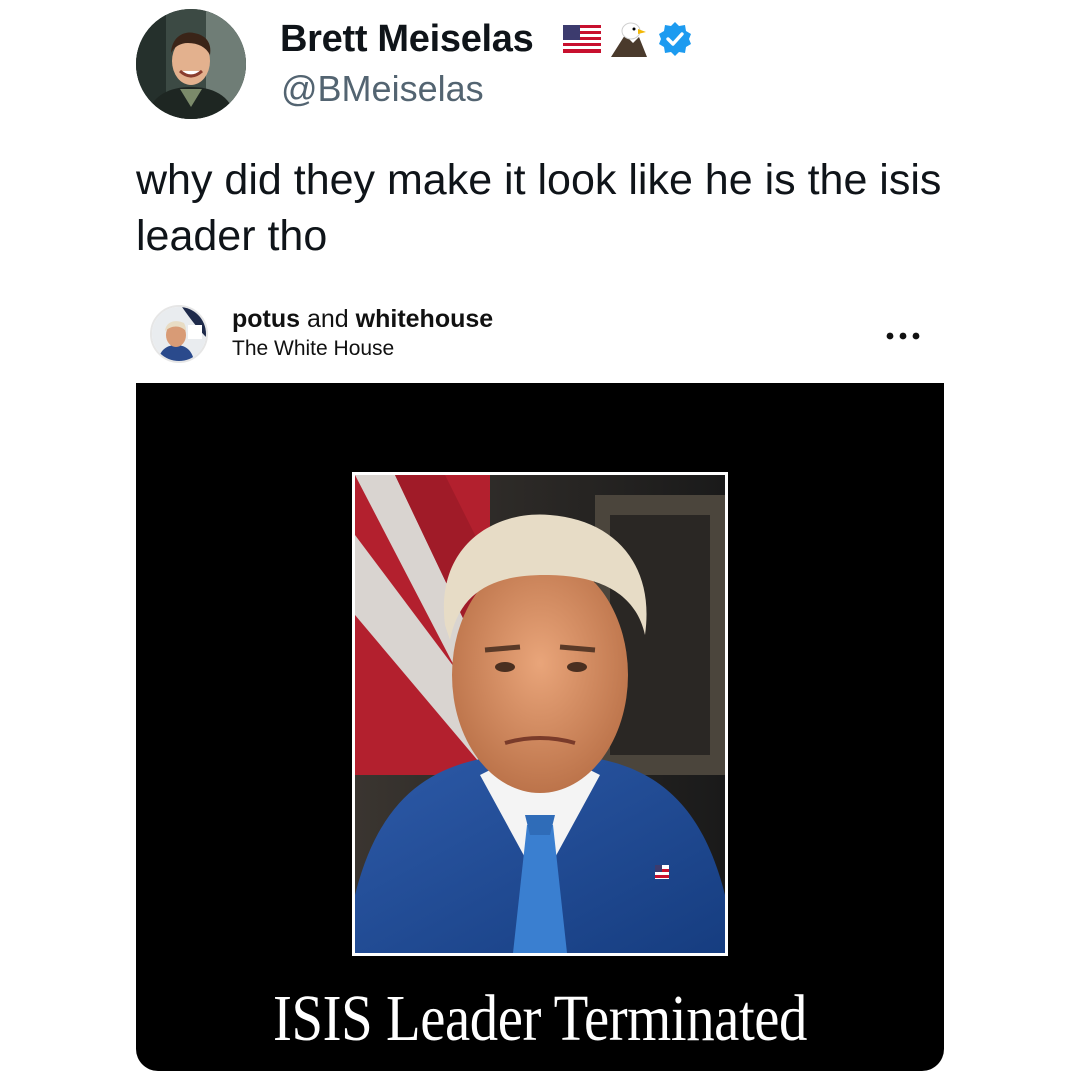  I want to click on embedded-post-account-names: potus and whitehouse, so click(362, 319).